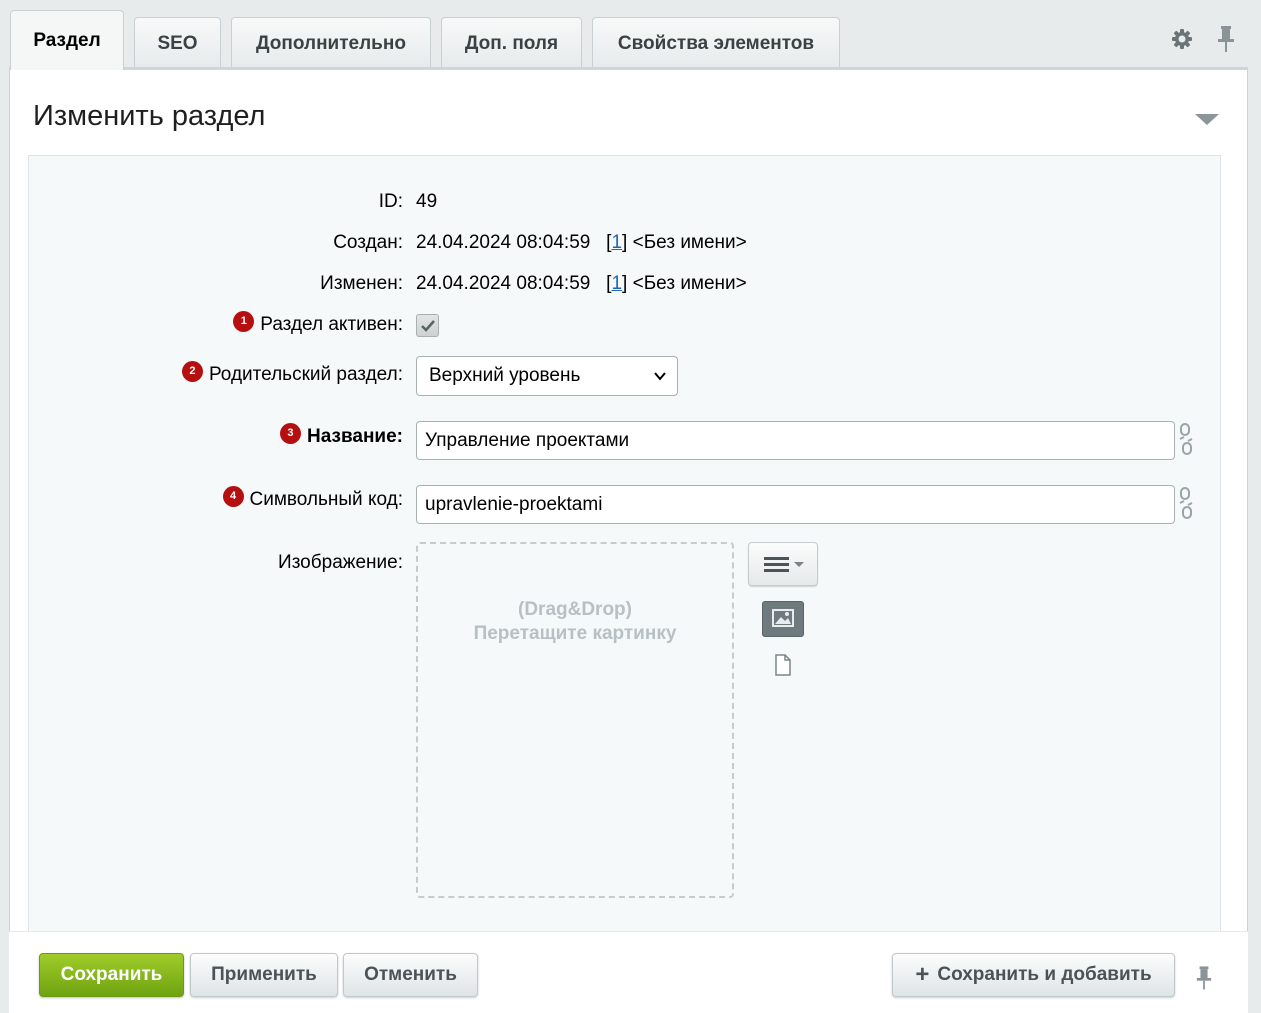 Image resolution: width=1261 pixels, height=1013 pixels. Describe the element at coordinates (305, 374) in the screenshot. I see `parent-label-text: Родительский раздел:` at that location.